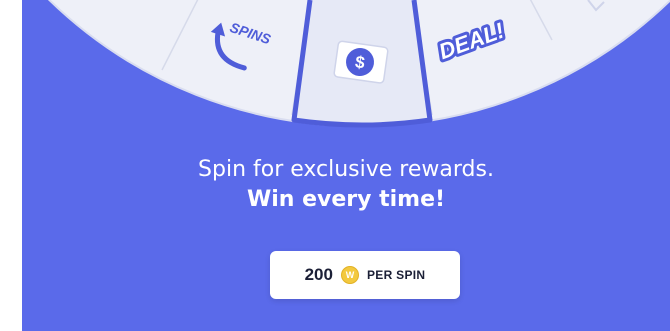 This screenshot has width=670, height=331. Describe the element at coordinates (346, 199) in the screenshot. I see `tagline-line-2: Win every time!` at that location.